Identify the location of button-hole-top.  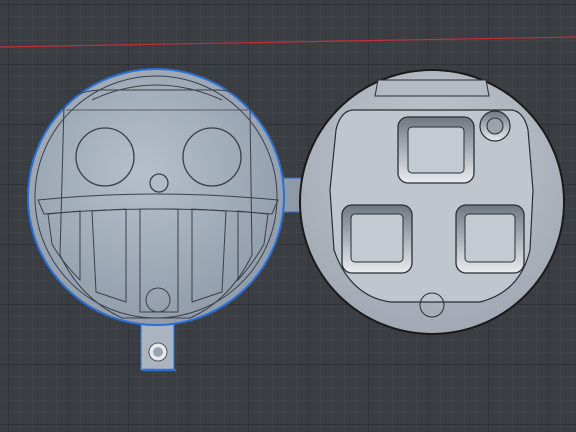
(436, 150).